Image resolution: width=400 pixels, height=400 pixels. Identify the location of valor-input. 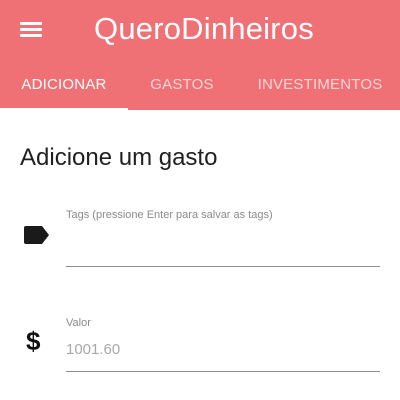
(223, 349).